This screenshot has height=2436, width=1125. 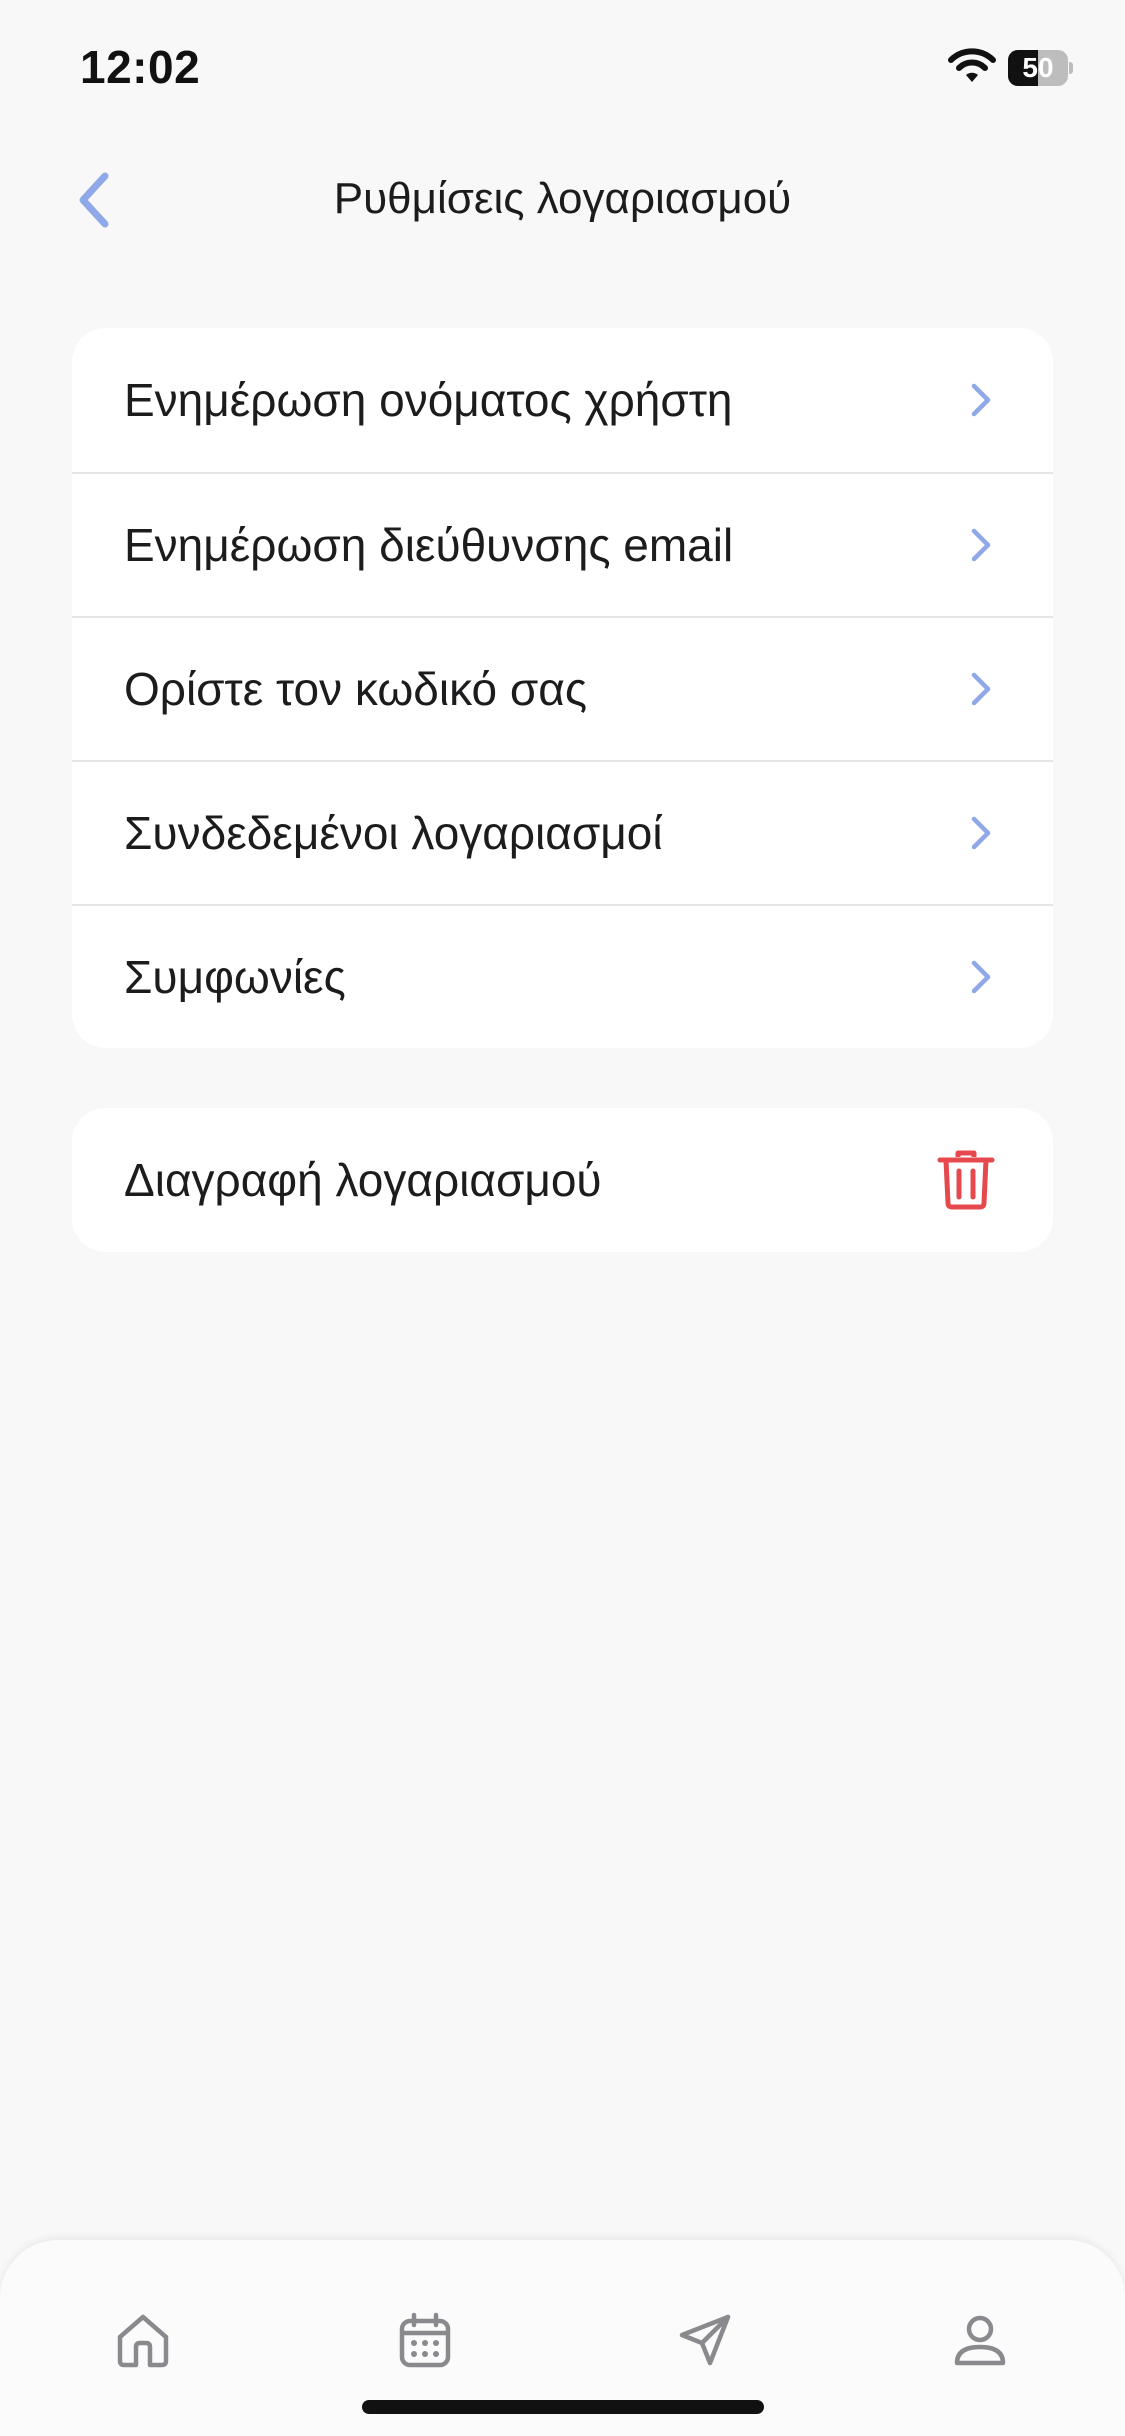 I want to click on battery-icon: 50, so click(x=1040, y=68).